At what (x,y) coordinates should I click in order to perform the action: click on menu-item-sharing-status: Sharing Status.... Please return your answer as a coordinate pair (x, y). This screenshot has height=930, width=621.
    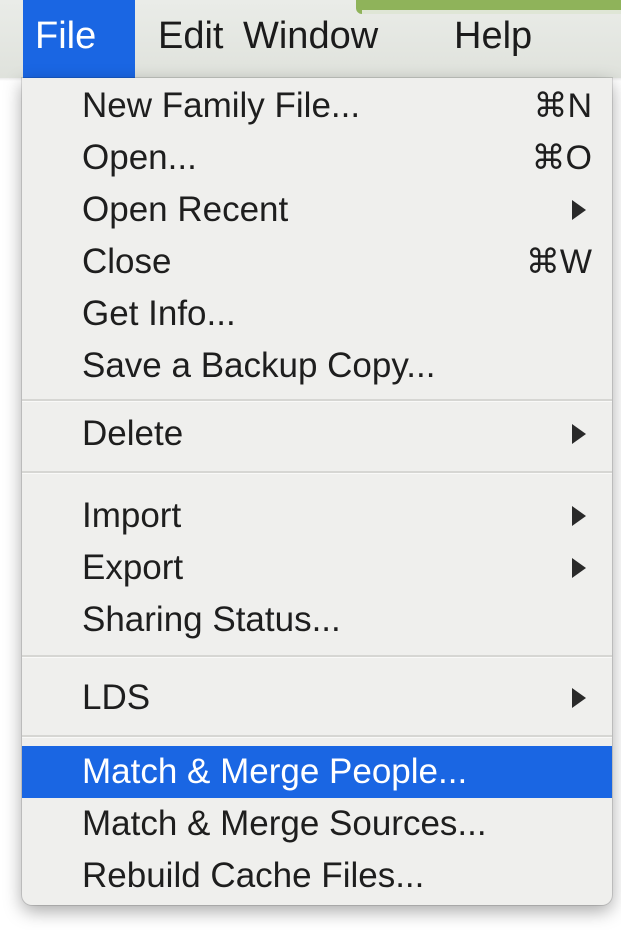
    Looking at the image, I should click on (317, 620).